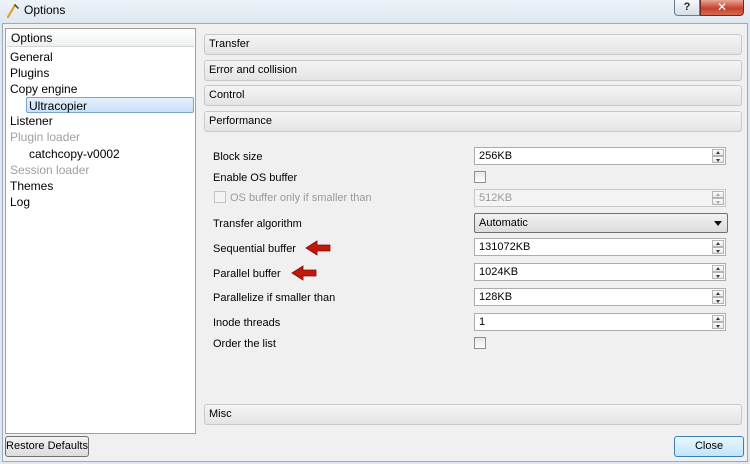 This screenshot has height=464, width=750. I want to click on category-plugin-loader: Plugin loader, so click(45, 137).